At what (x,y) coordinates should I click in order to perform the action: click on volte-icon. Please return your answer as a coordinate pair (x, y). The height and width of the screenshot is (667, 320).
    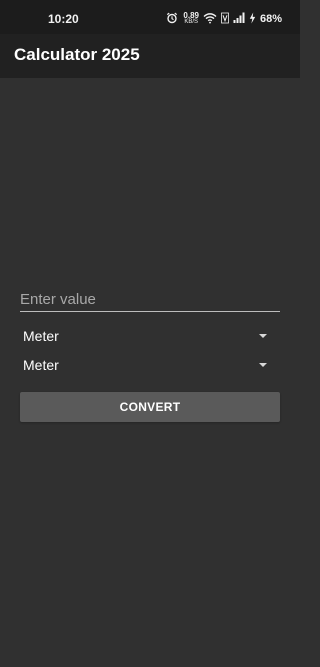
    Looking at the image, I should click on (225, 19).